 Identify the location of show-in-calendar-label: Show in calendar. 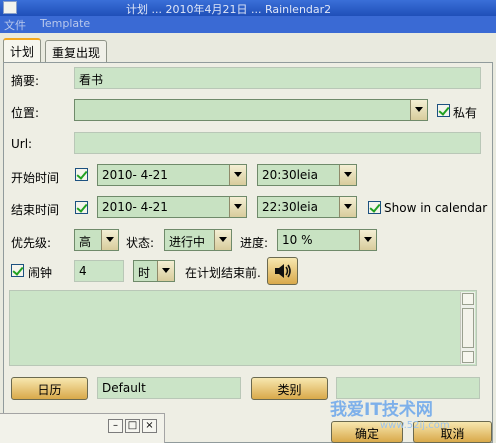
(436, 208).